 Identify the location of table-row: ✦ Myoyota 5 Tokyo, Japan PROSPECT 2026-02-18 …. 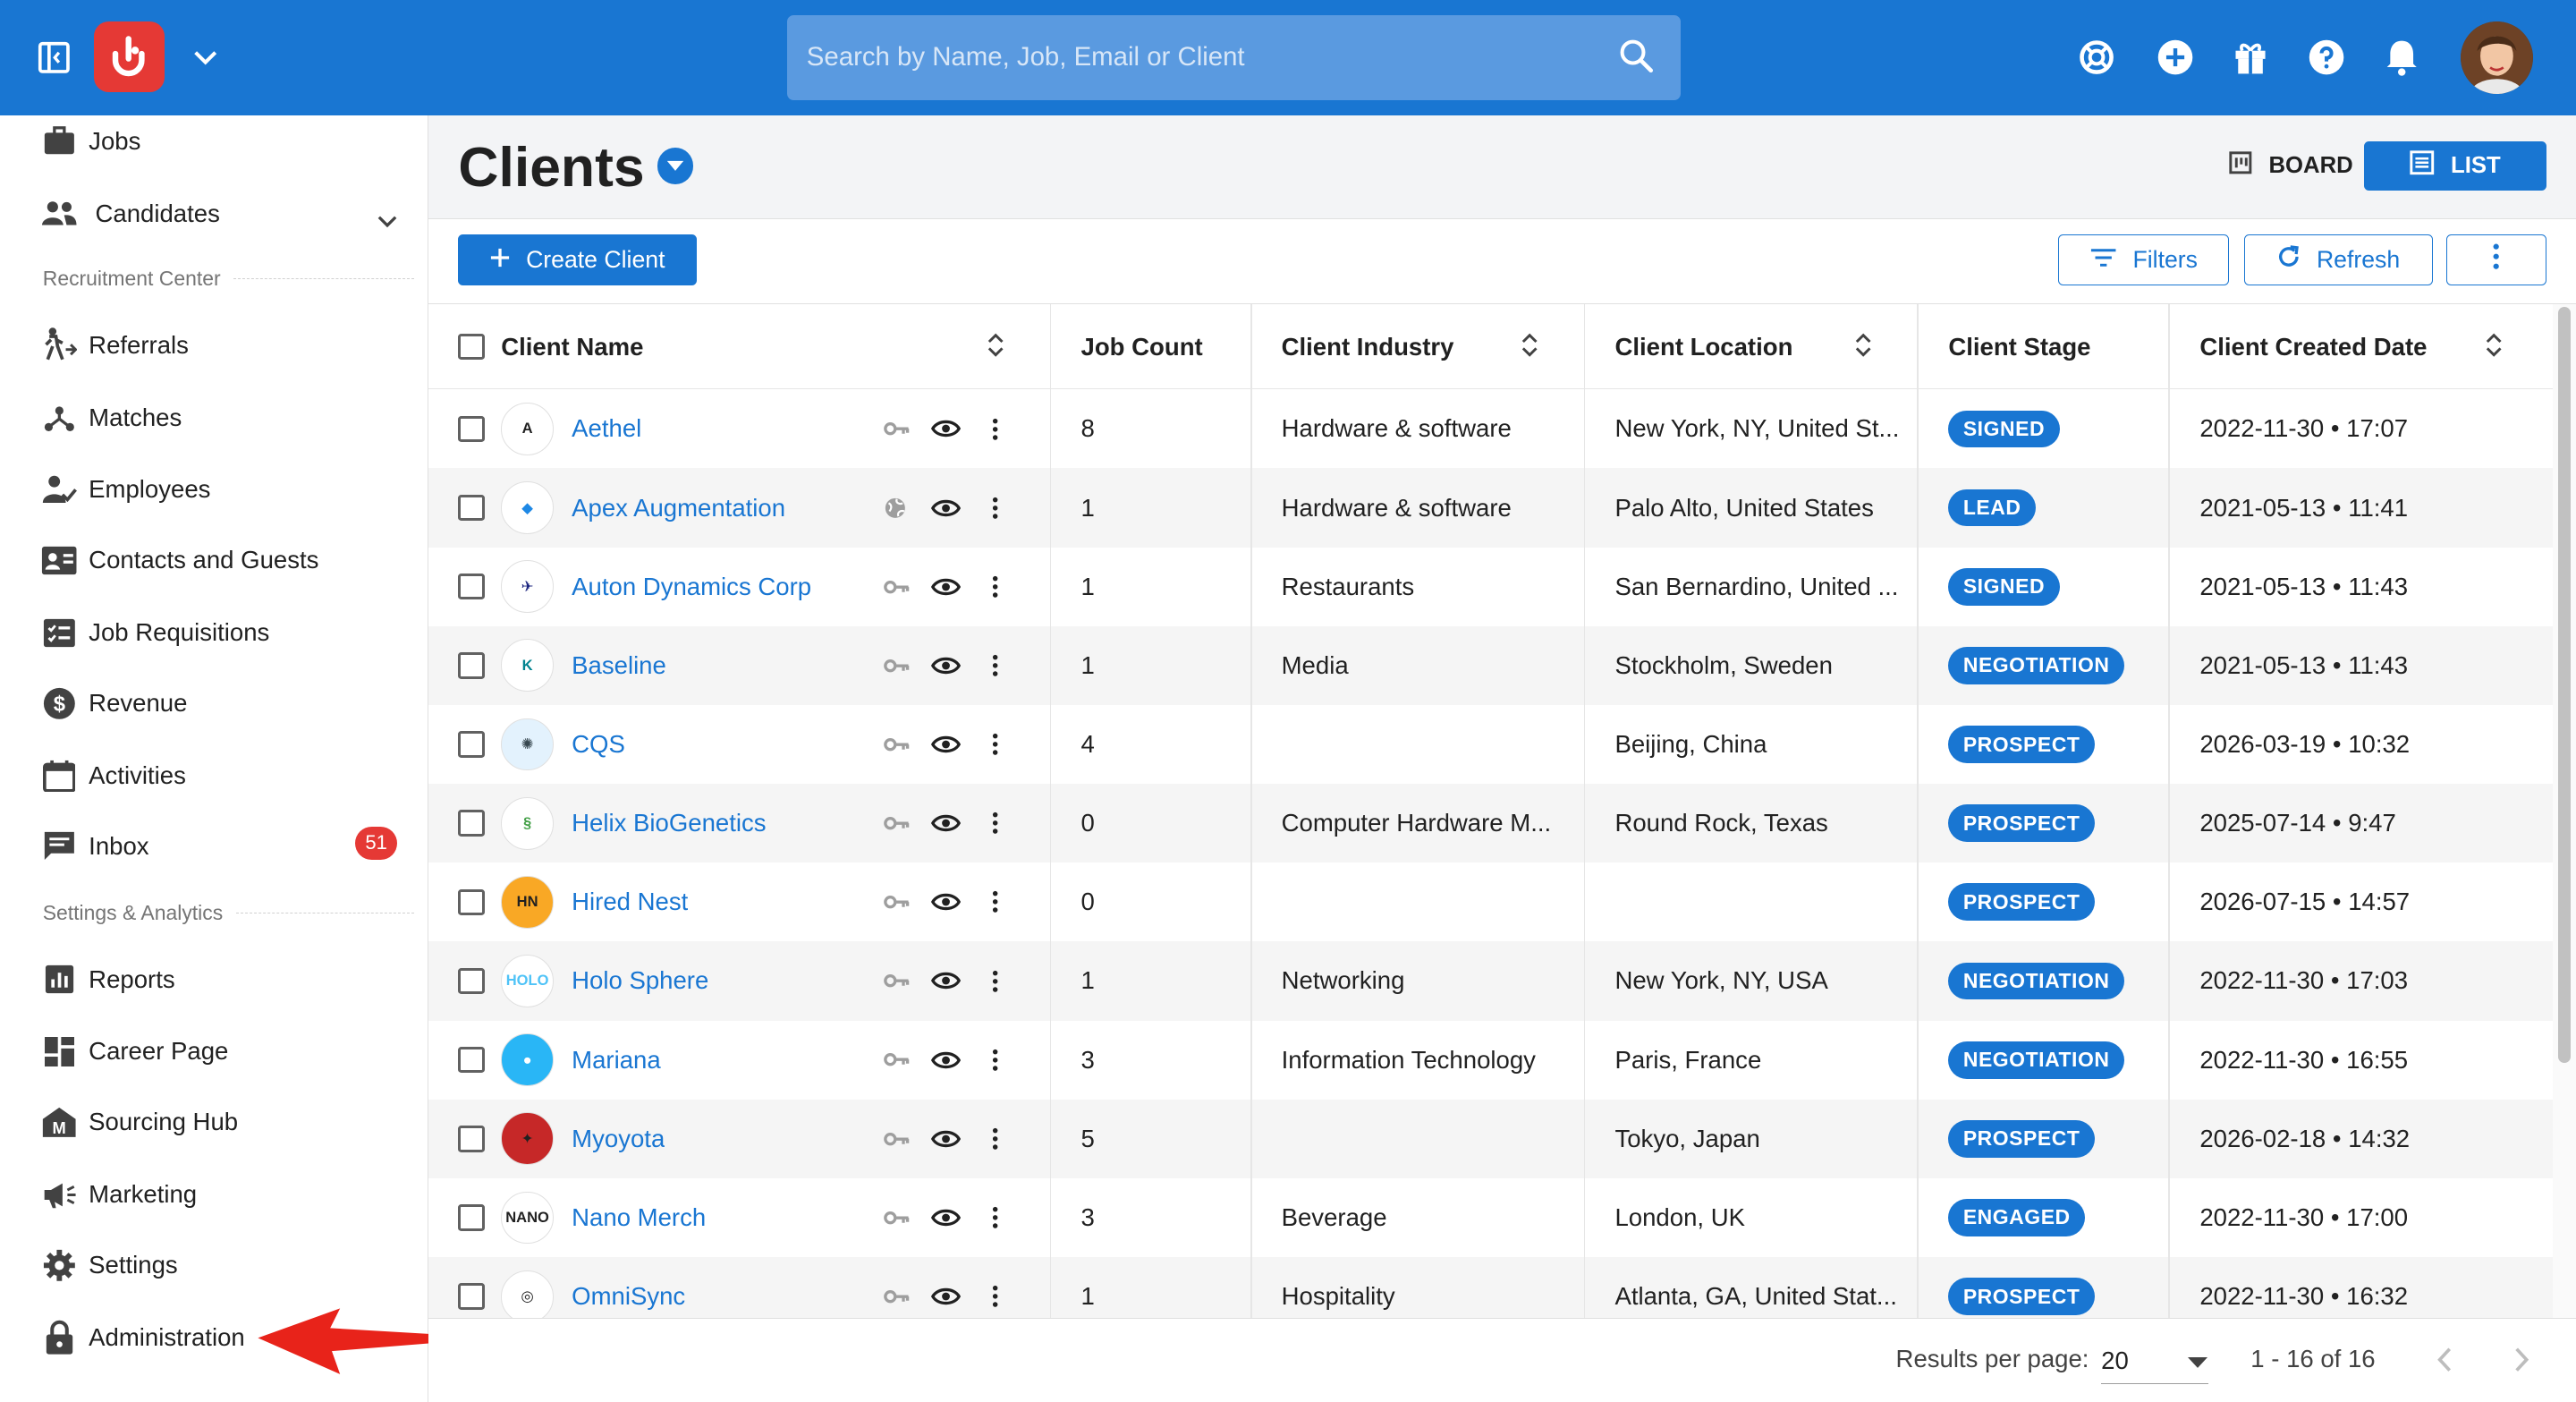
(1491, 1139).